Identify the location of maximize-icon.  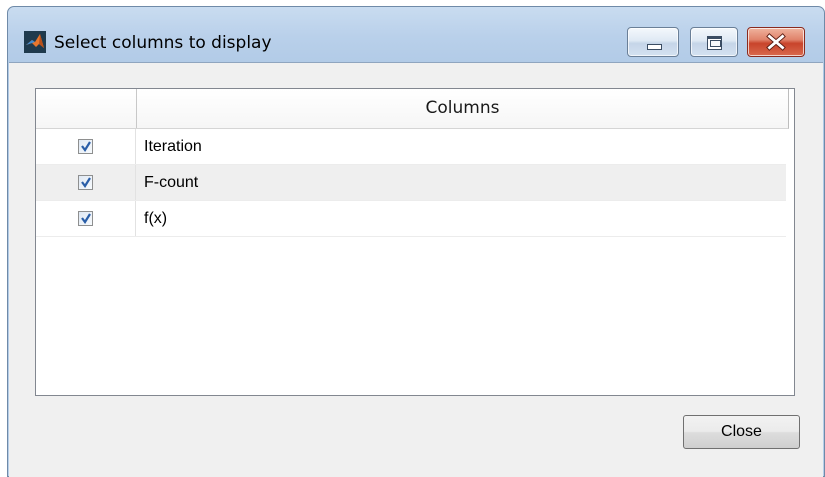
(714, 43).